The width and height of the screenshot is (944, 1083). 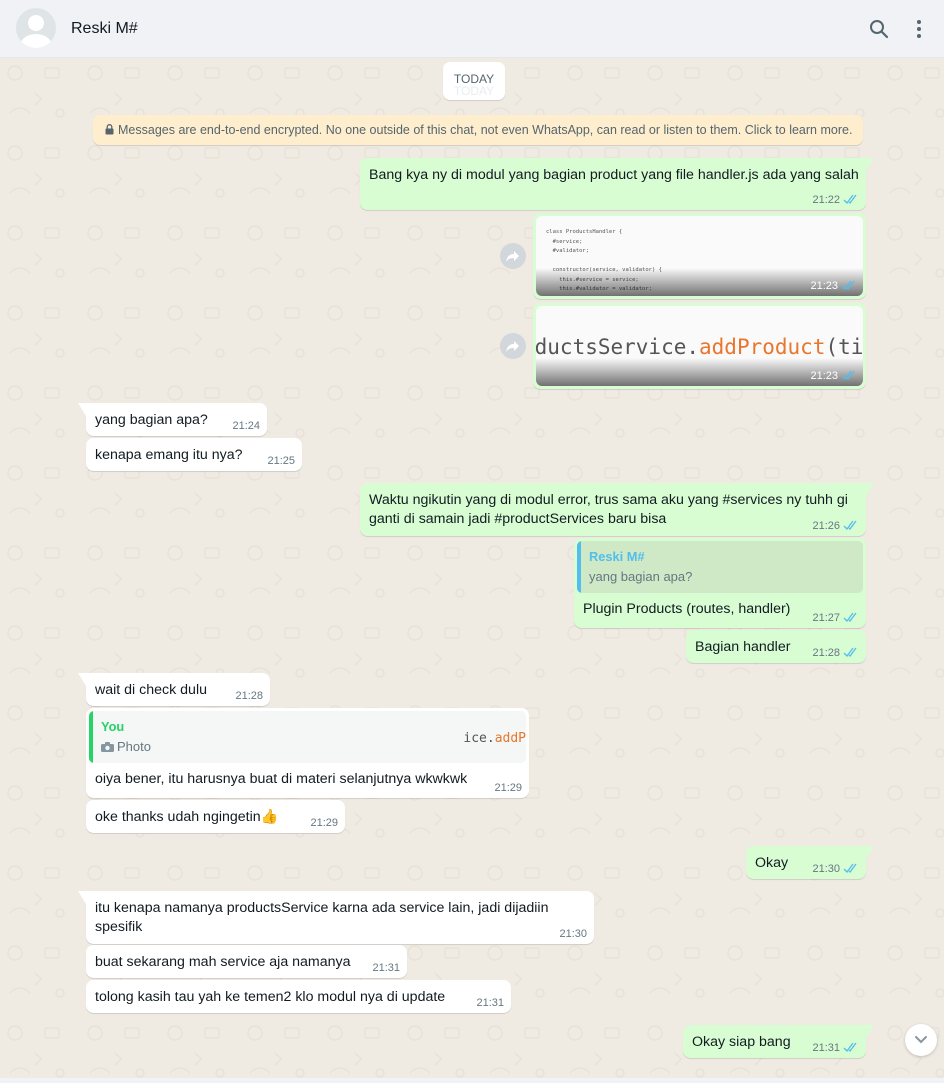 What do you see at coordinates (810, 862) in the screenshot?
I see `message-outgoing: Okay 21:30` at bounding box center [810, 862].